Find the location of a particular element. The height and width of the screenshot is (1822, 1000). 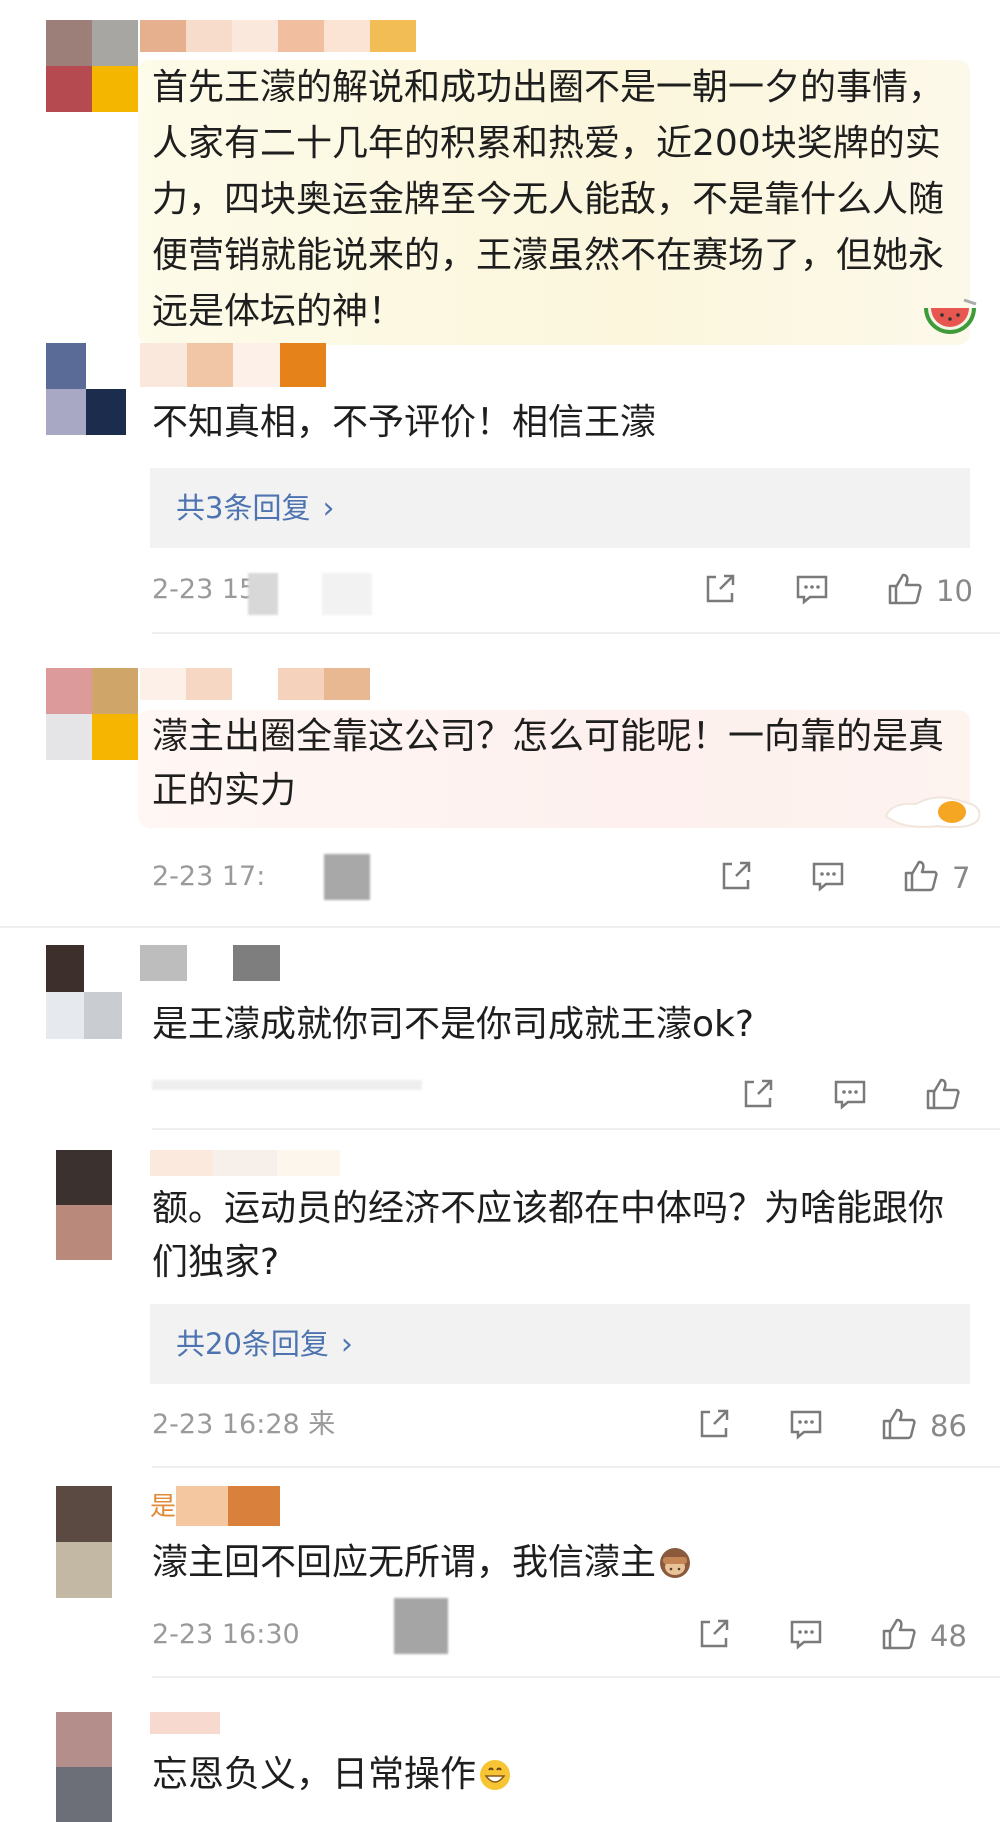

comment-text: 是王濛成就你司不是你司成就王濛ok? is located at coordinates (453, 1024).